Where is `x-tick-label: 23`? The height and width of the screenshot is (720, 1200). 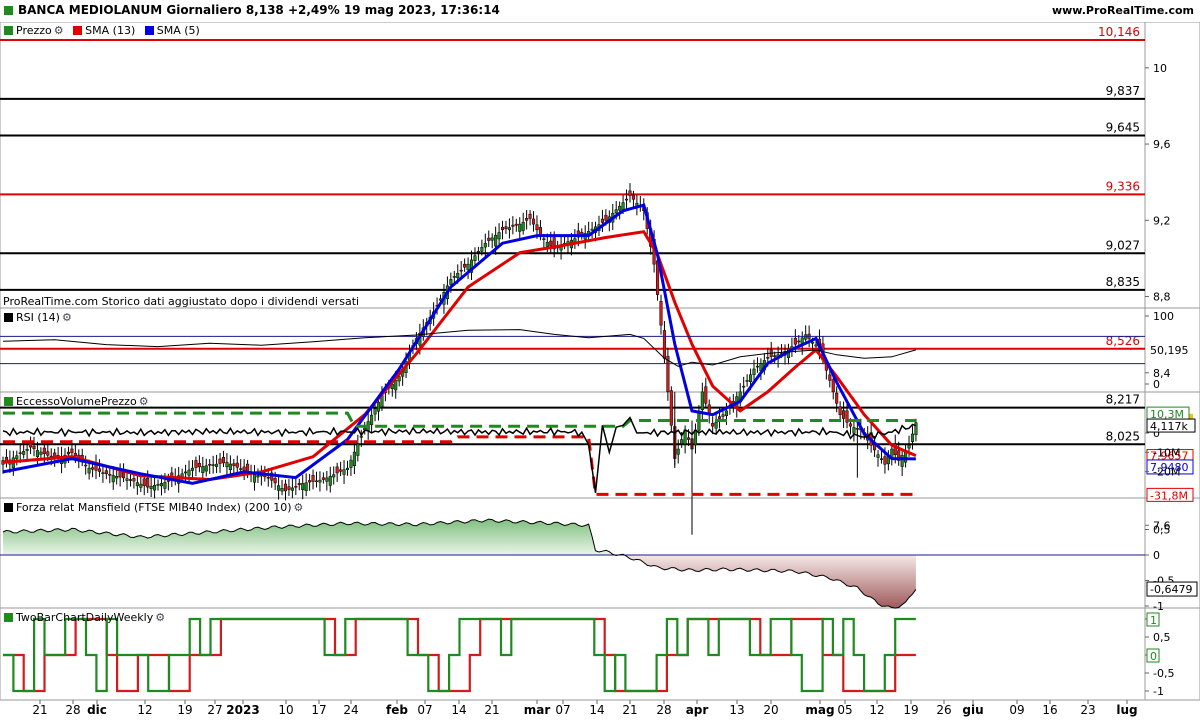 x-tick-label: 23 is located at coordinates (1087, 710).